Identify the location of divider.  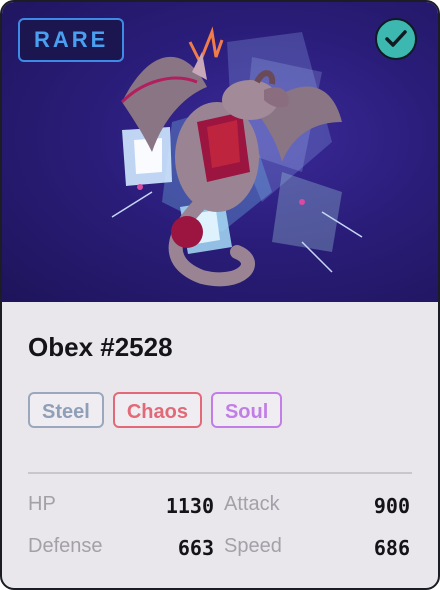
(220, 473).